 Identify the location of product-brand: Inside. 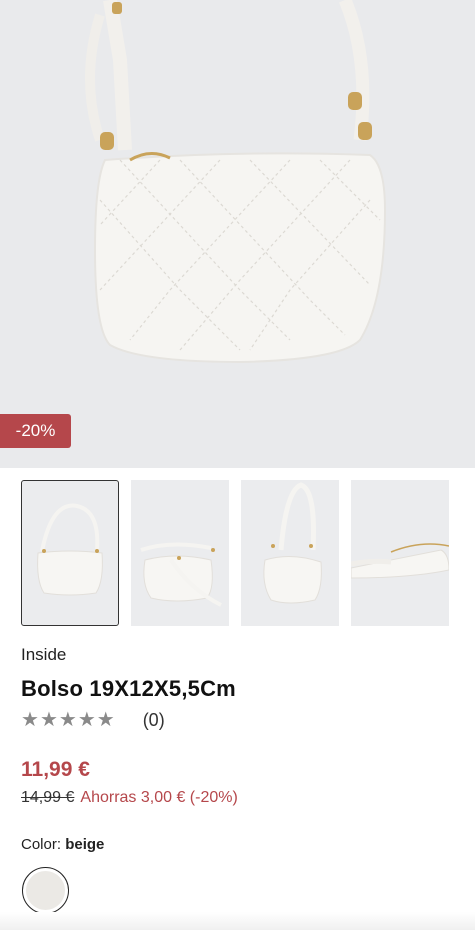
(43, 655).